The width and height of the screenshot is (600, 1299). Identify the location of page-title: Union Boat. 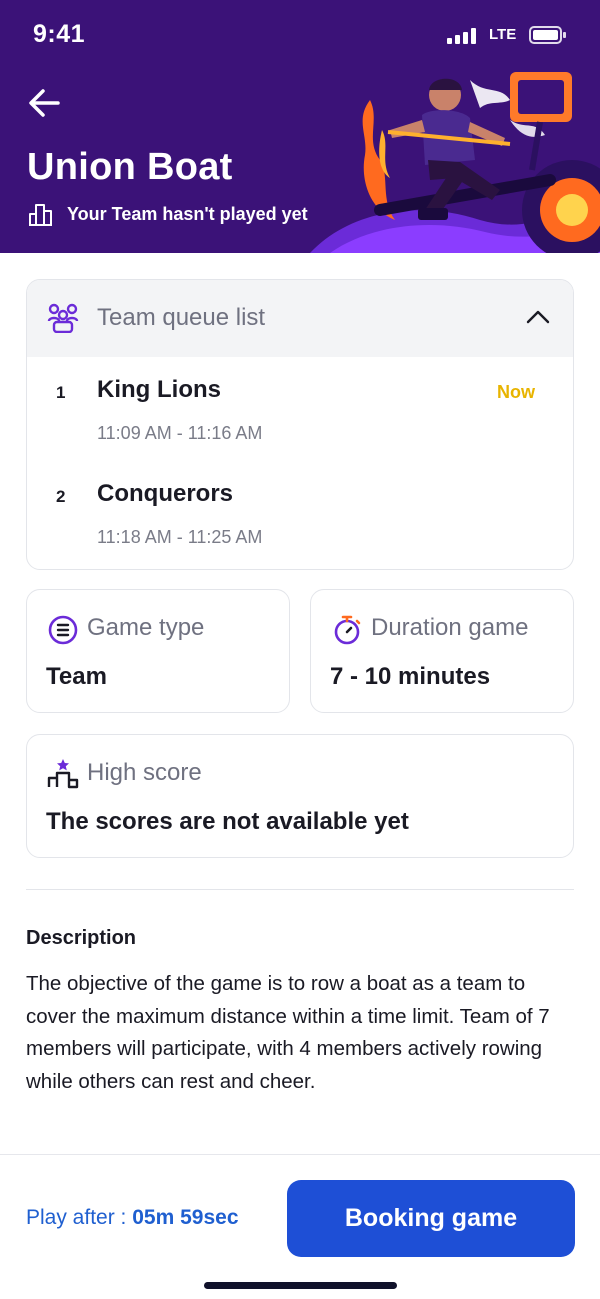
(130, 167).